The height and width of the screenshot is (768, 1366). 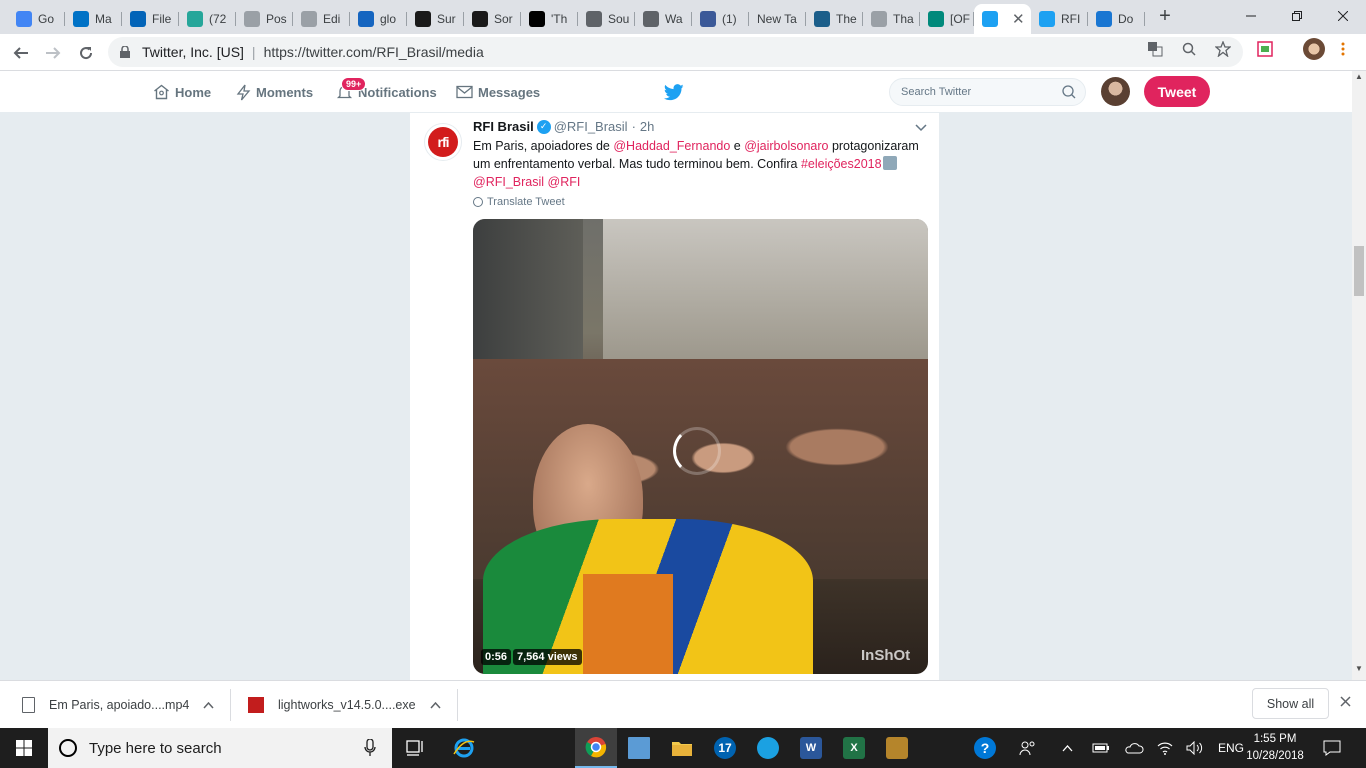 What do you see at coordinates (720, 19) in the screenshot?
I see `browser-tab: (1)` at bounding box center [720, 19].